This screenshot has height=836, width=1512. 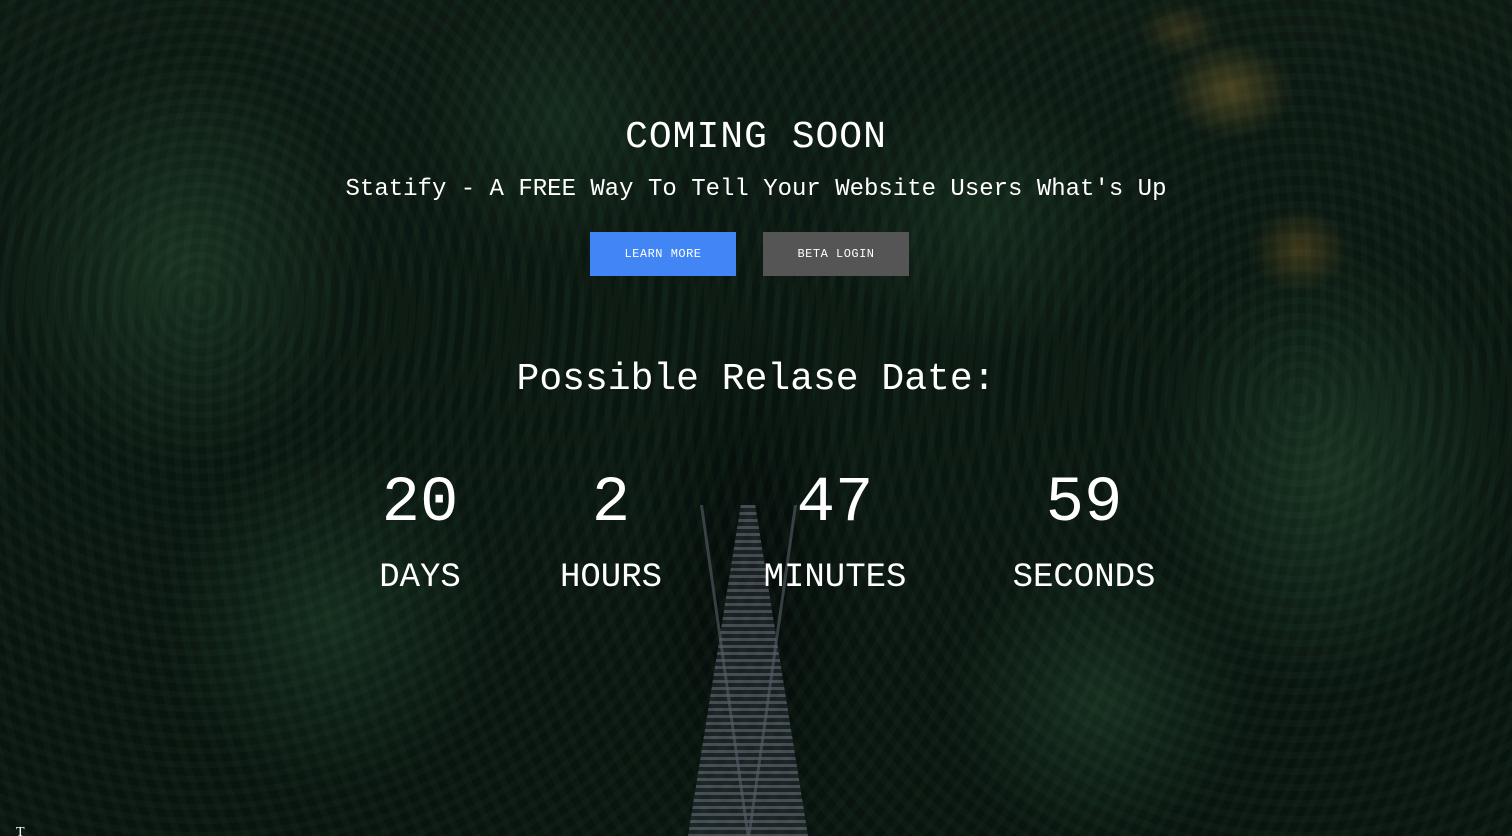 I want to click on countdown-days-label: DAYS, so click(x=420, y=578).